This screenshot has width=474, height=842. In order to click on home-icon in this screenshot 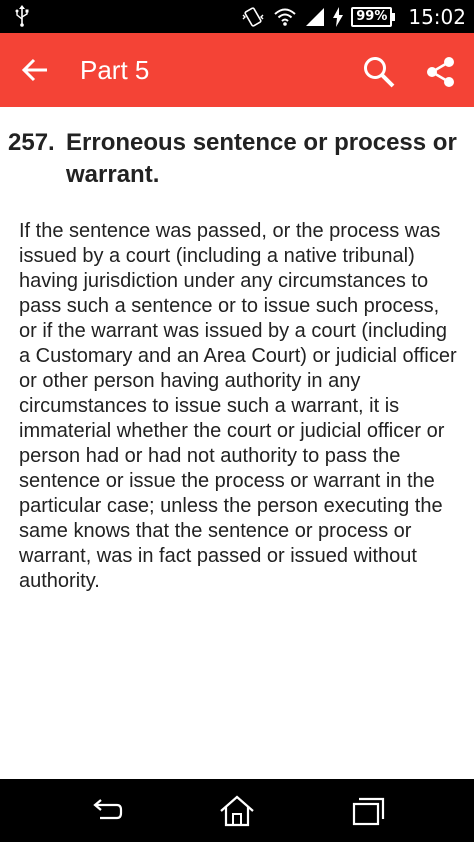, I will do `click(237, 811)`.